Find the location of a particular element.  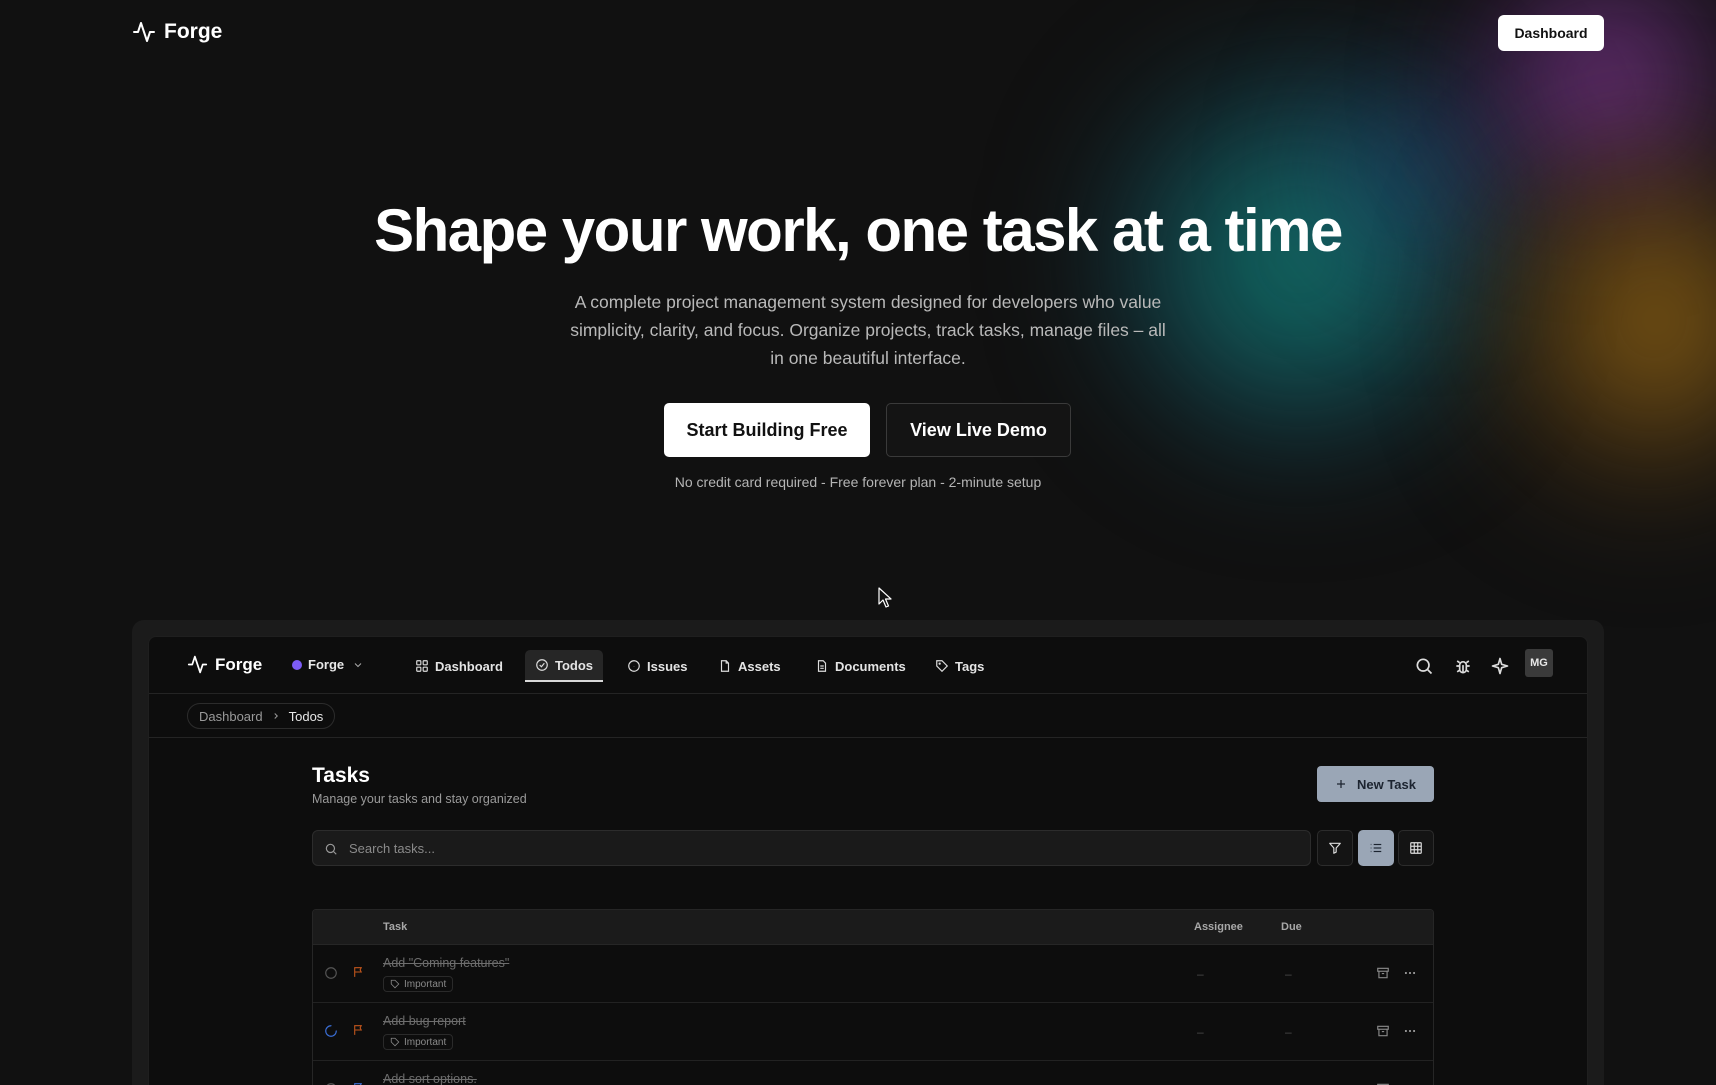

document-icon is located at coordinates (822, 666).